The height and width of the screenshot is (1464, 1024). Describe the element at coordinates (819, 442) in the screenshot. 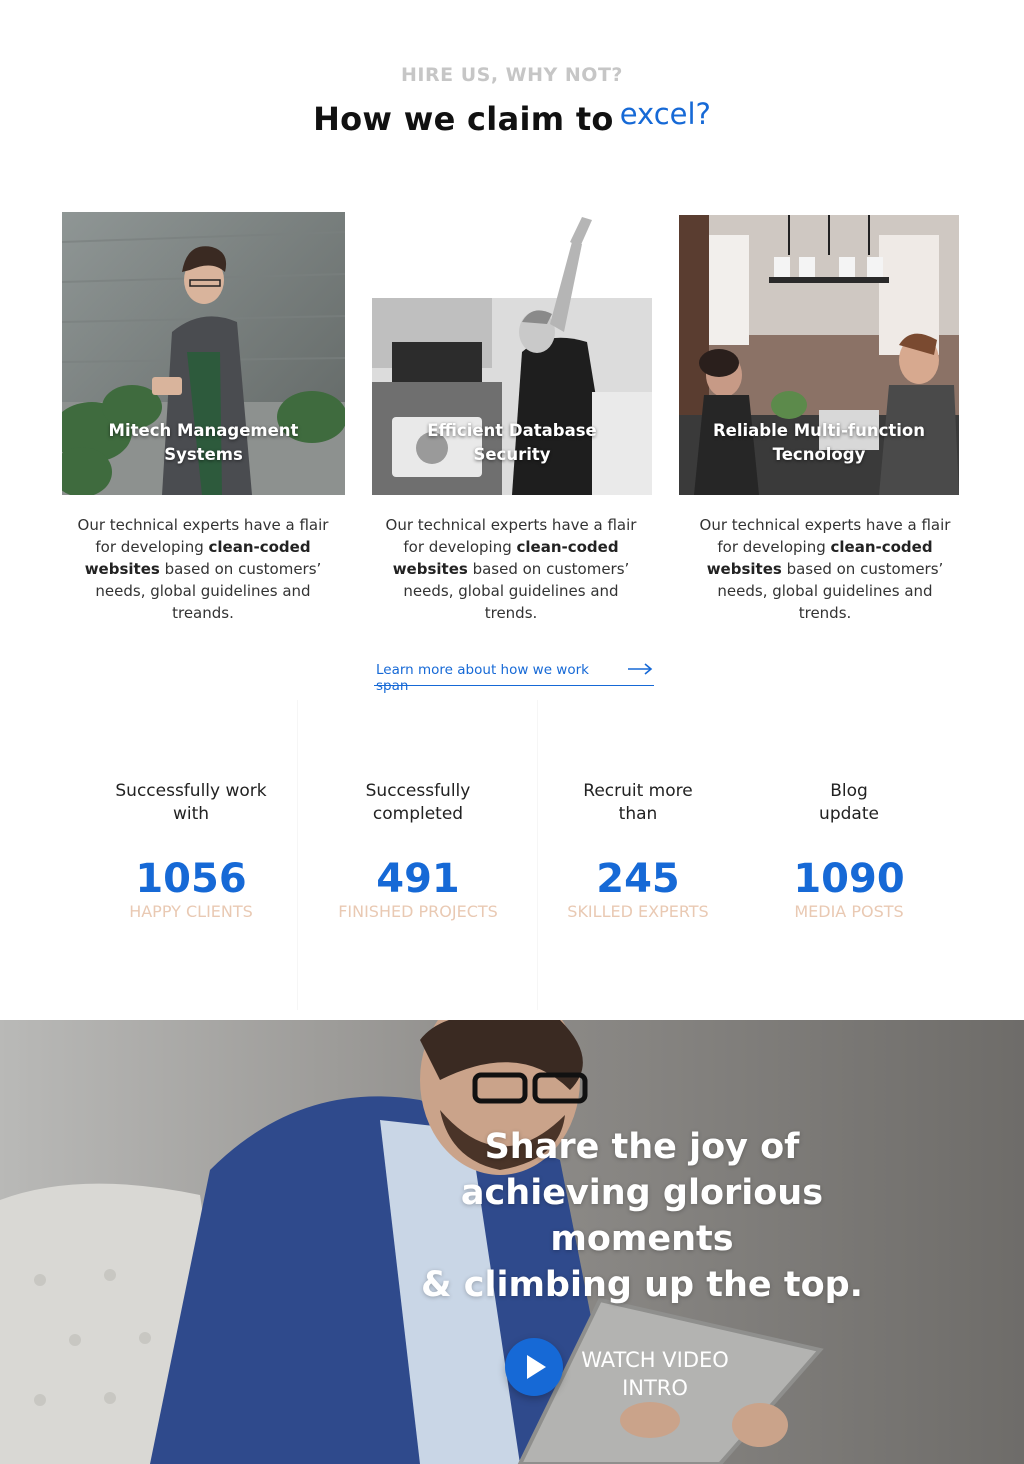

I see `card-title: Reliable Multi-function Tecnology` at that location.